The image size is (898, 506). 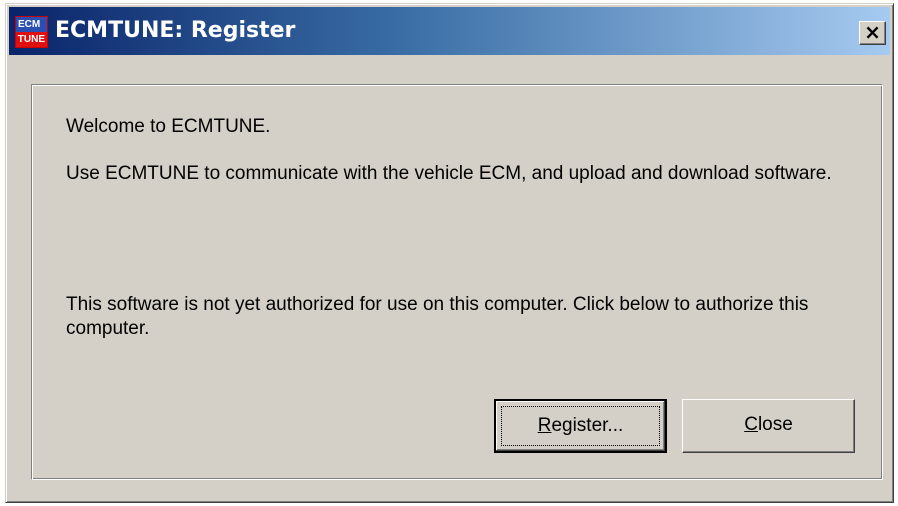 I want to click on app-icon-bottom-text: TUNE, so click(x=31, y=39).